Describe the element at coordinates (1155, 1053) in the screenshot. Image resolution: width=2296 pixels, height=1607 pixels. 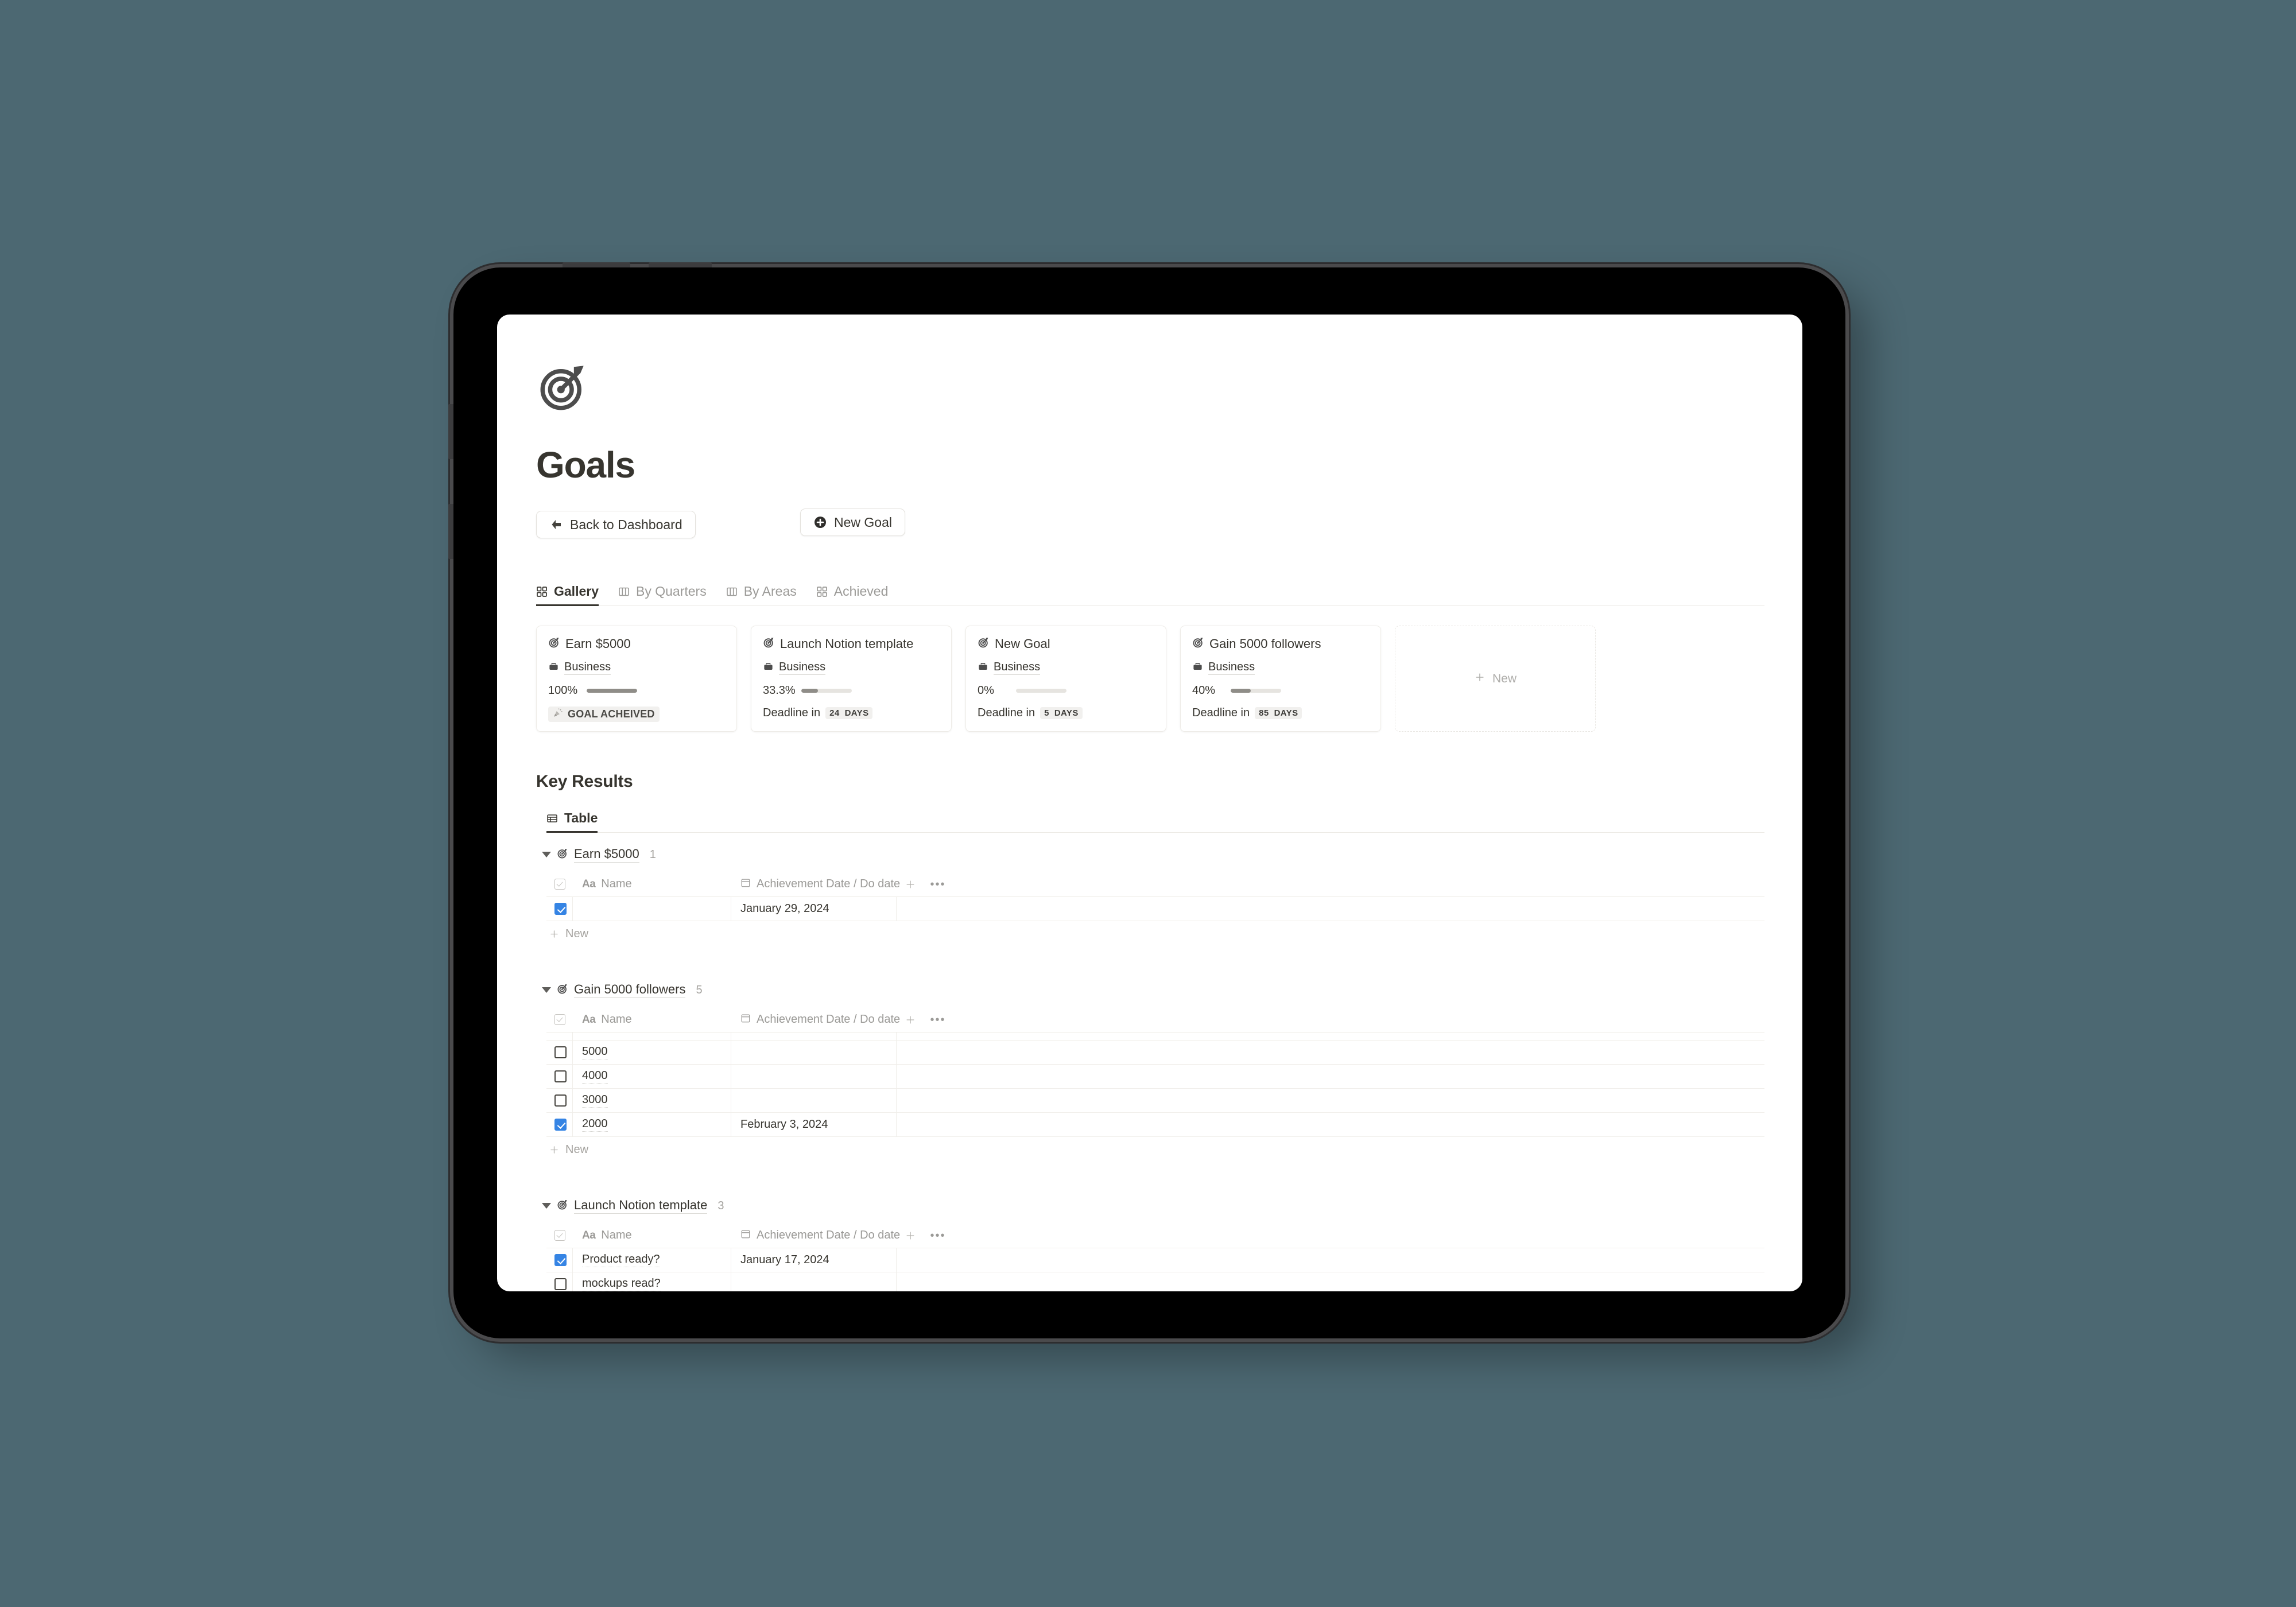
I see `table-row: 5000` at that location.